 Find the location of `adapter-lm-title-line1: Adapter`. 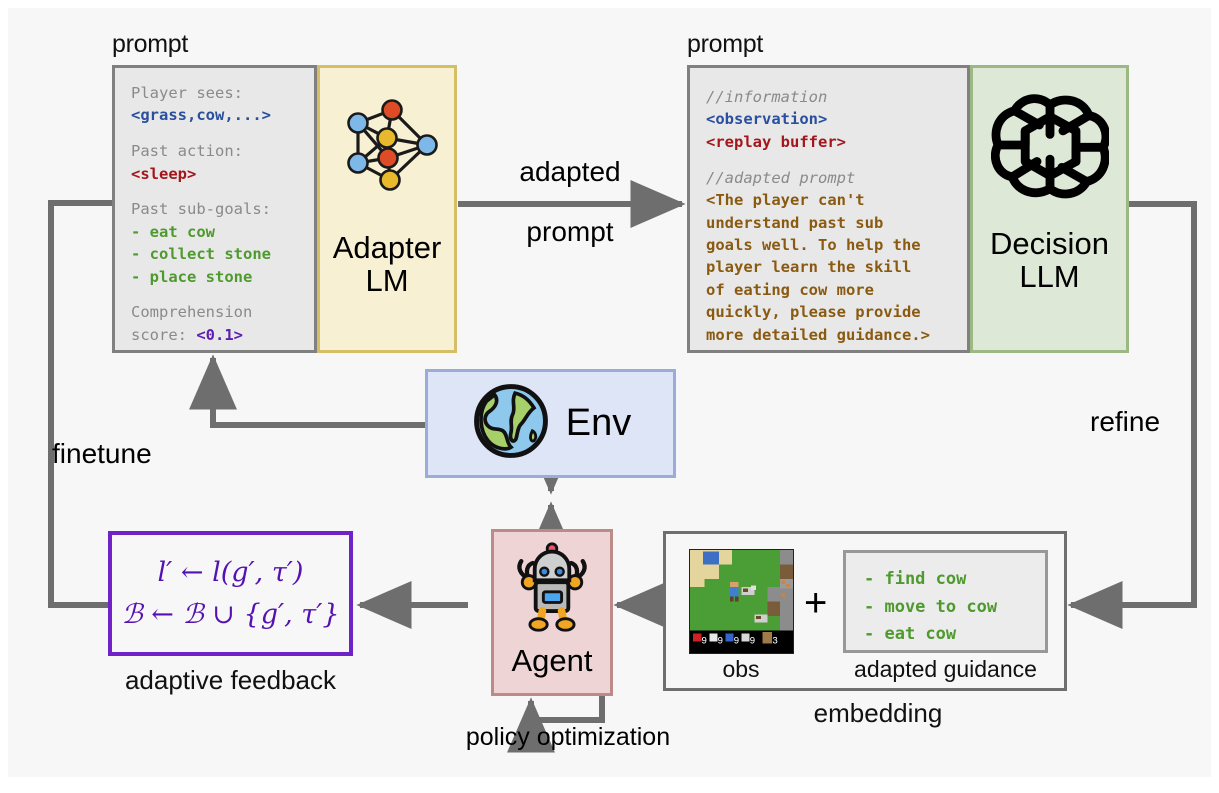

adapter-lm-title-line1: Adapter is located at coordinates (387, 247).